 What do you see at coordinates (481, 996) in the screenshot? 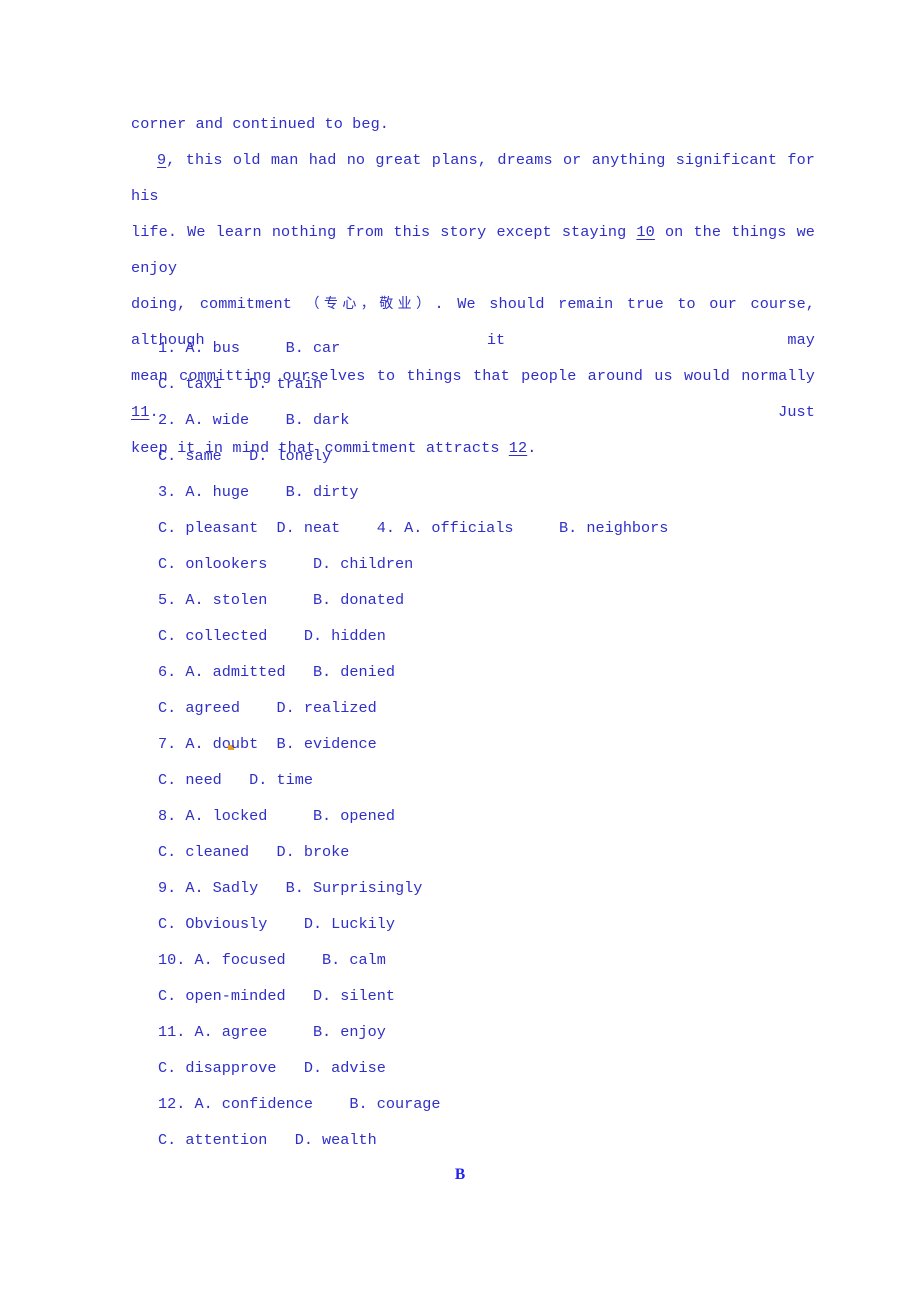
I see `option-line: C. open-minded D. silent` at bounding box center [481, 996].